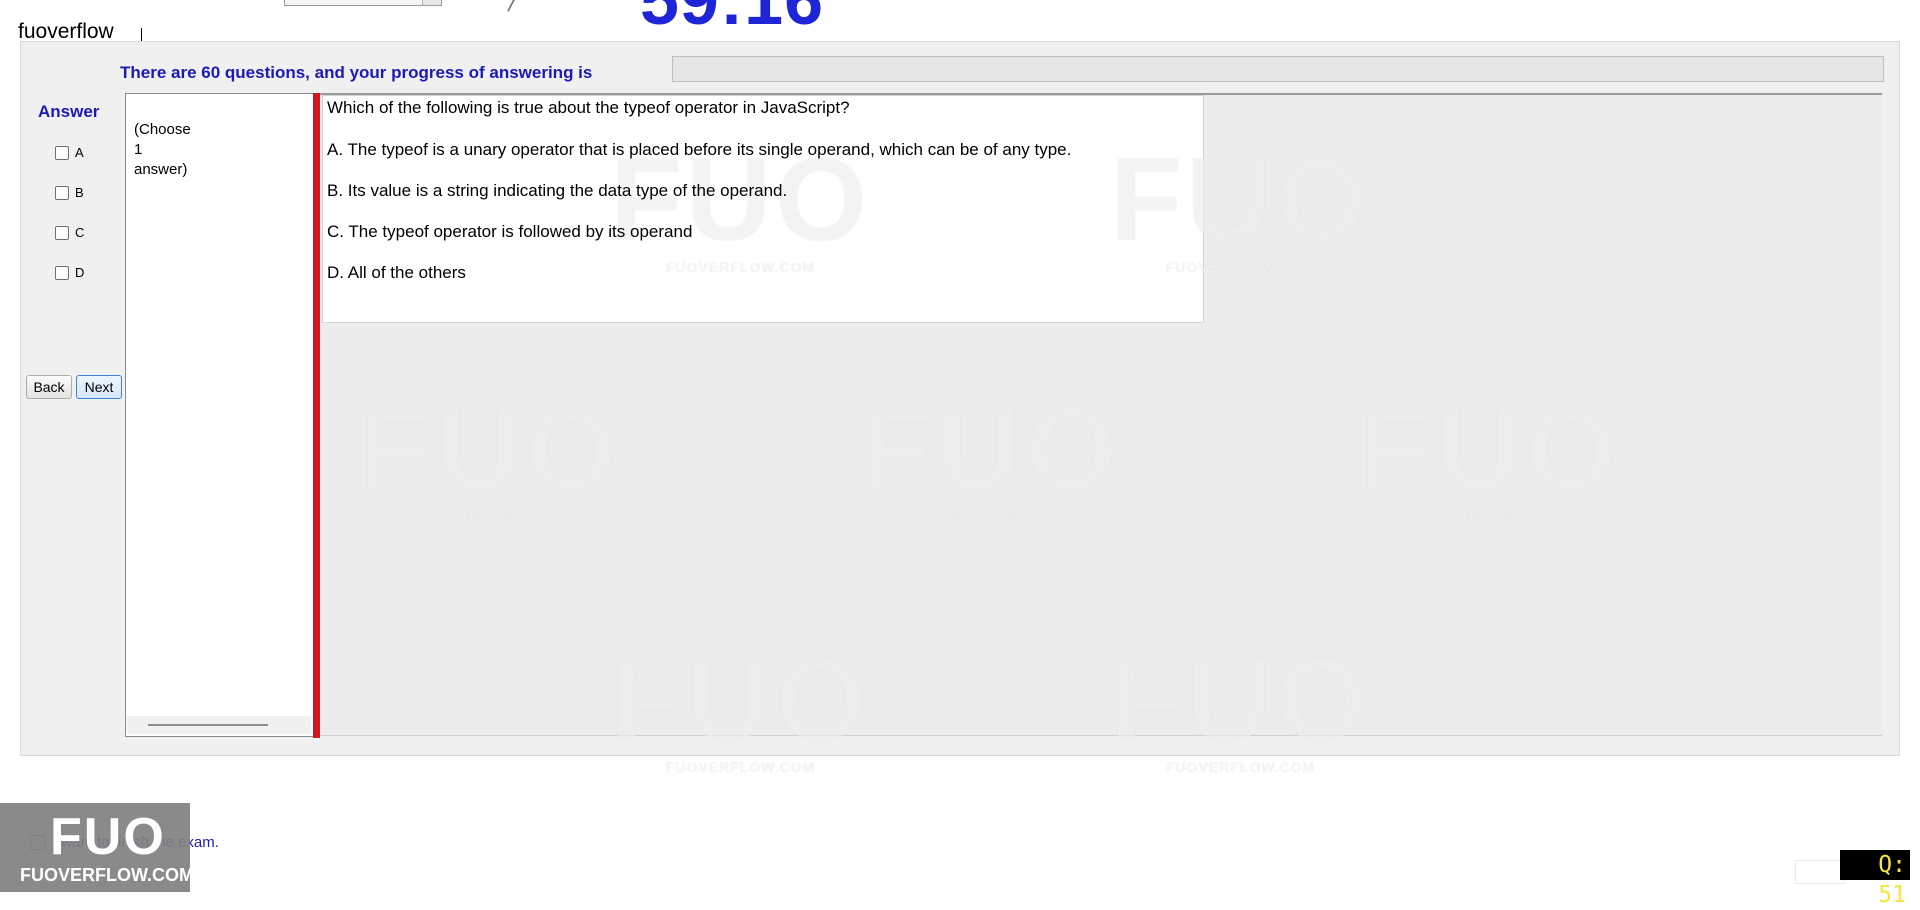  What do you see at coordinates (62, 192) in the screenshot?
I see `option-b-checkbox` at bounding box center [62, 192].